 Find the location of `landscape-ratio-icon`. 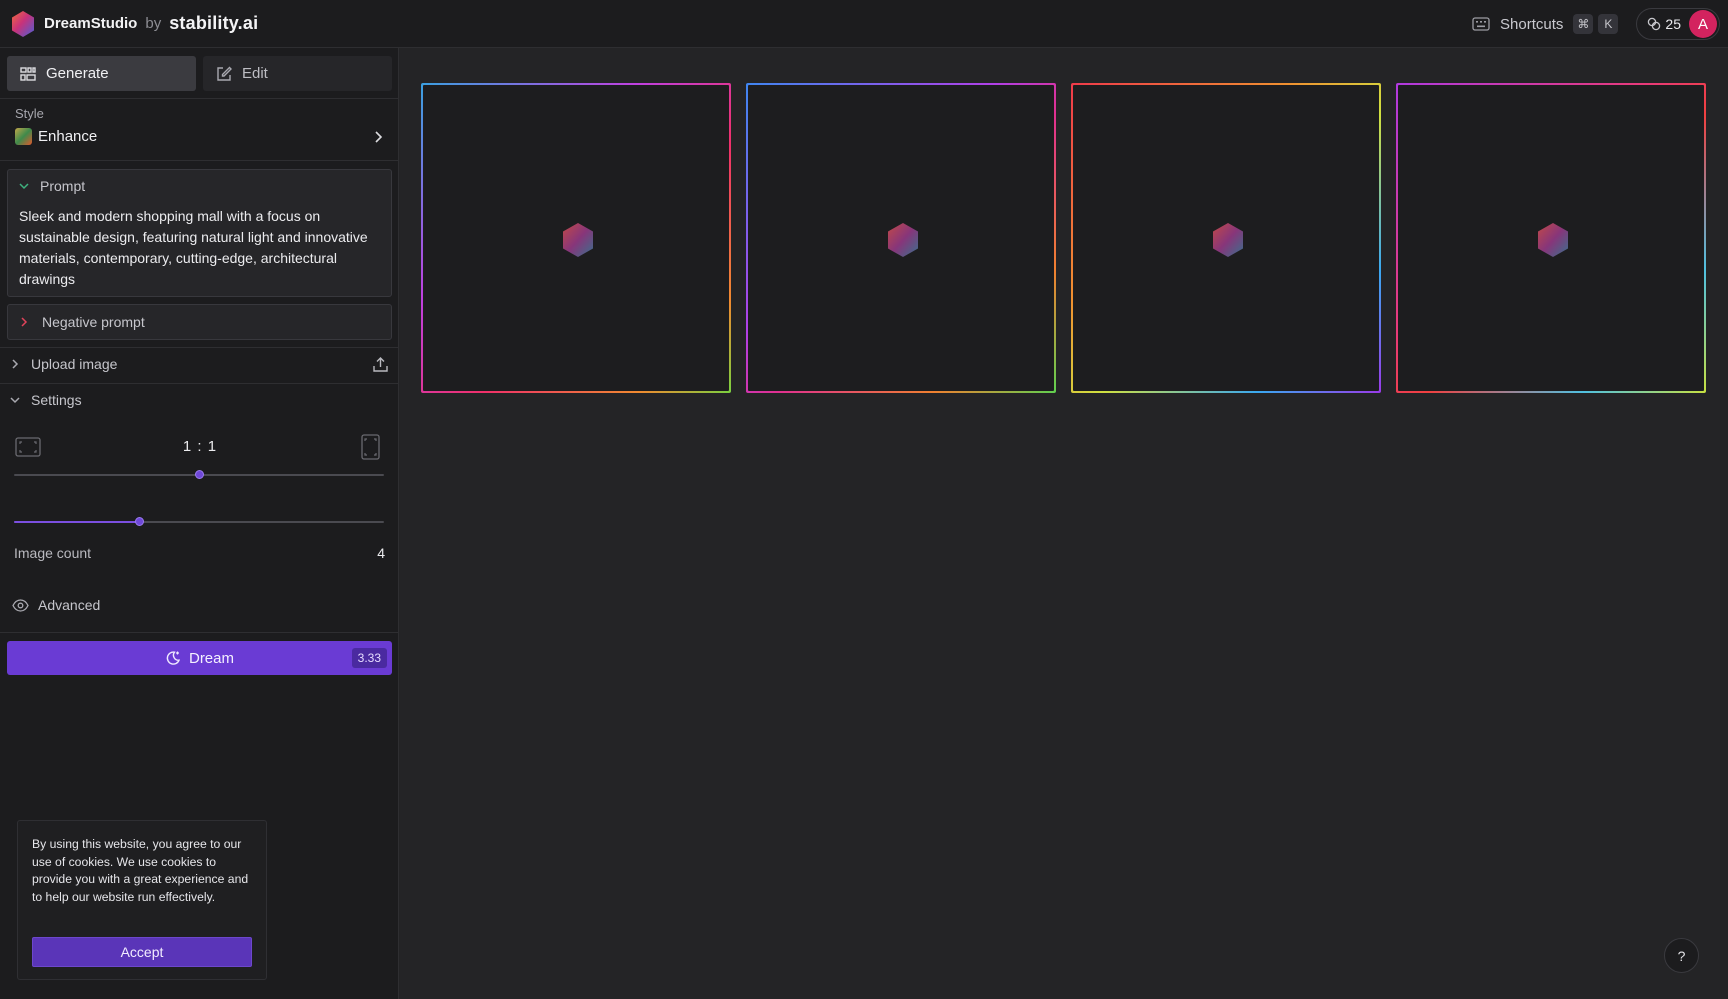

landscape-ratio-icon is located at coordinates (28, 447).